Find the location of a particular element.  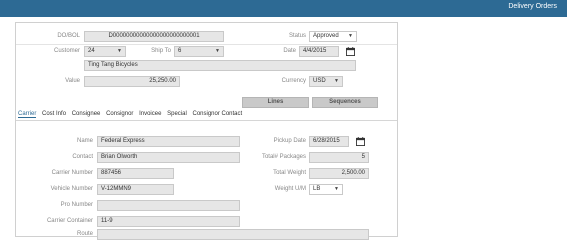

total-packages-label: Total# Packages is located at coordinates (283, 157).